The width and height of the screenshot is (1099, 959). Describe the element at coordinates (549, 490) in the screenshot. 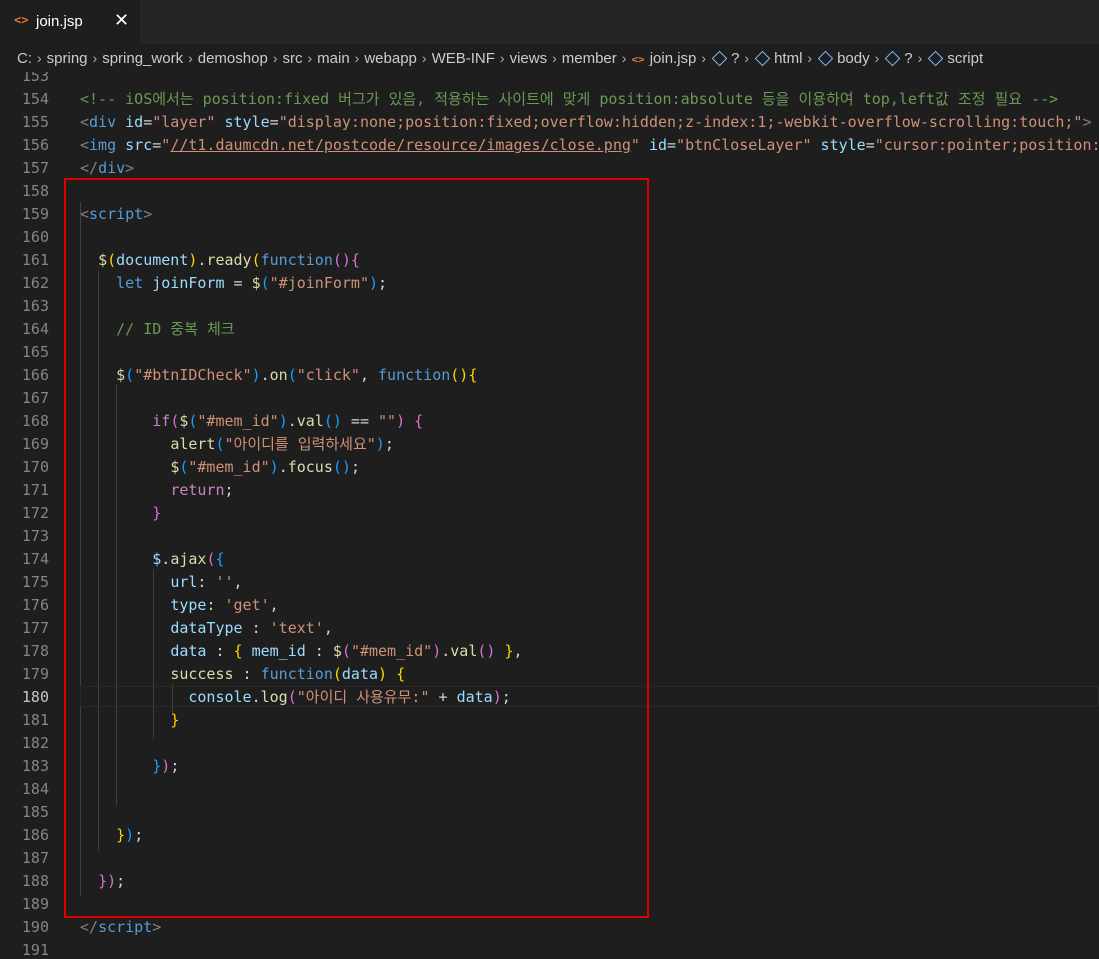

I see `code-line: 171 return;` at that location.